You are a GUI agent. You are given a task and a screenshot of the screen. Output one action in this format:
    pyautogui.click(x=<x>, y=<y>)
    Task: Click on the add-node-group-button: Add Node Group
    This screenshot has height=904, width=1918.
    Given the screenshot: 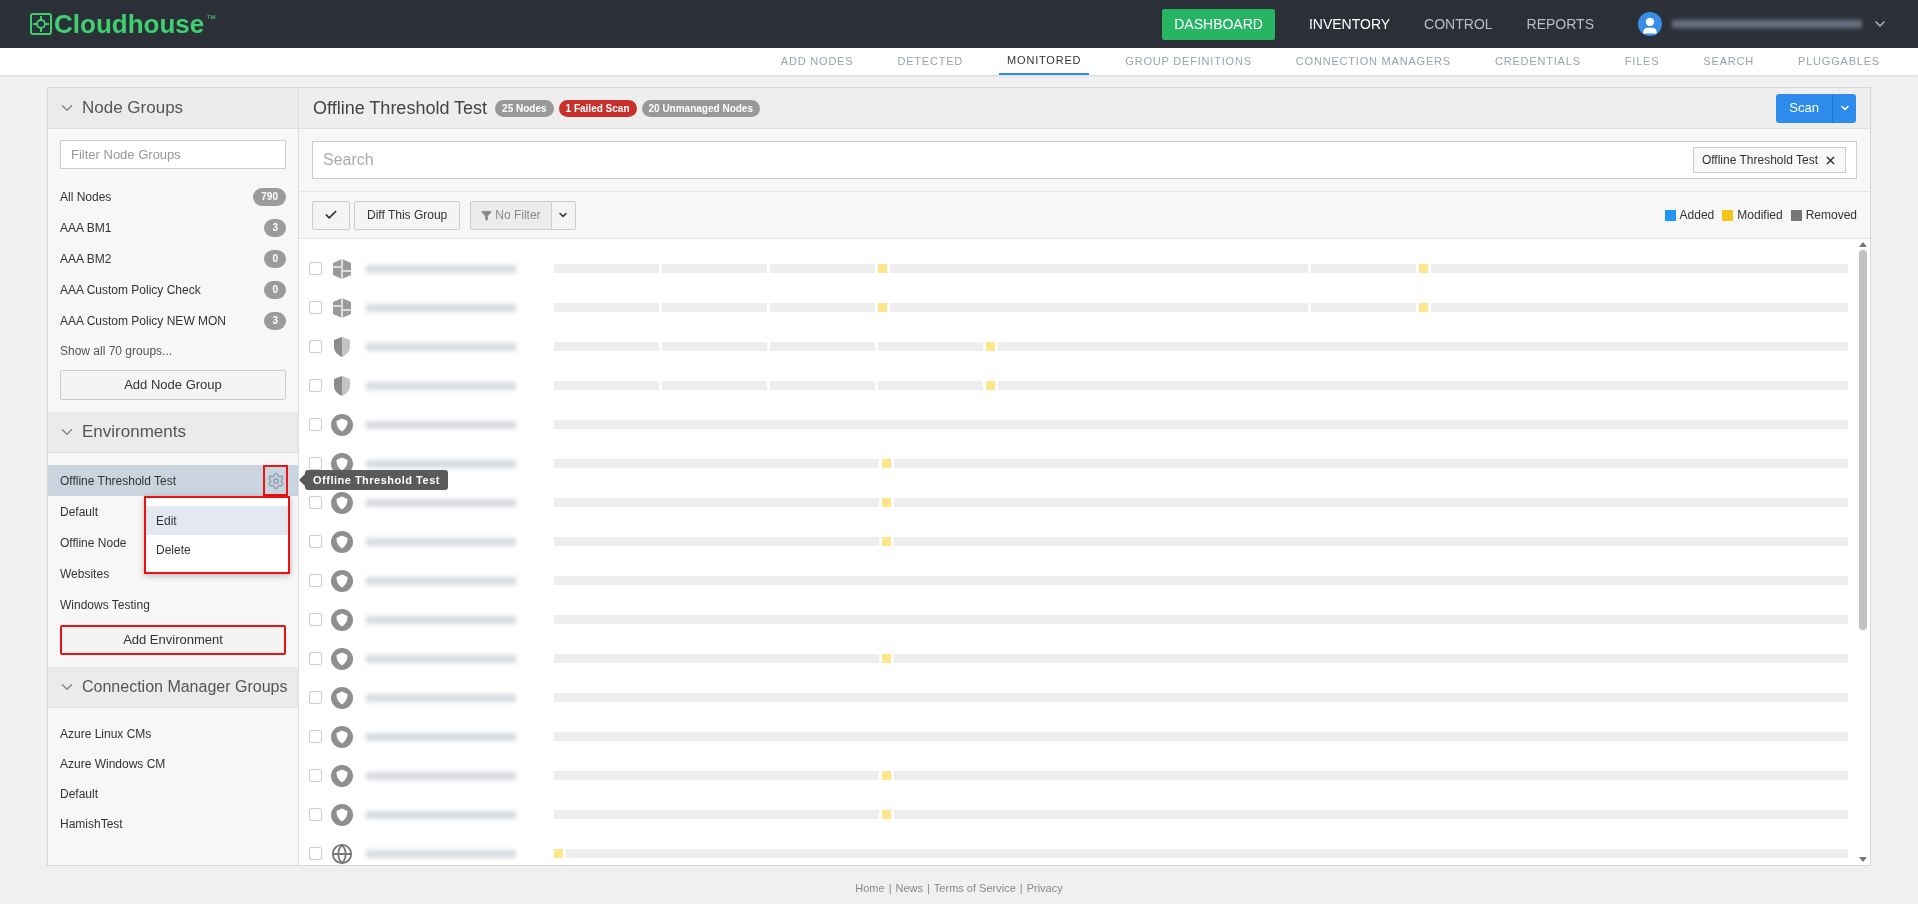 What is the action you would take?
    pyautogui.click(x=173, y=385)
    